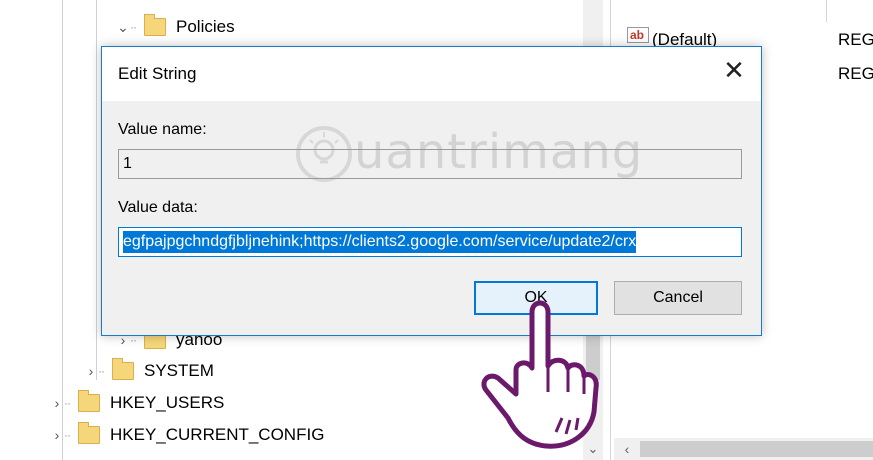  I want to click on tree-item-policies: ⌄ ·· Policies, so click(175, 26).